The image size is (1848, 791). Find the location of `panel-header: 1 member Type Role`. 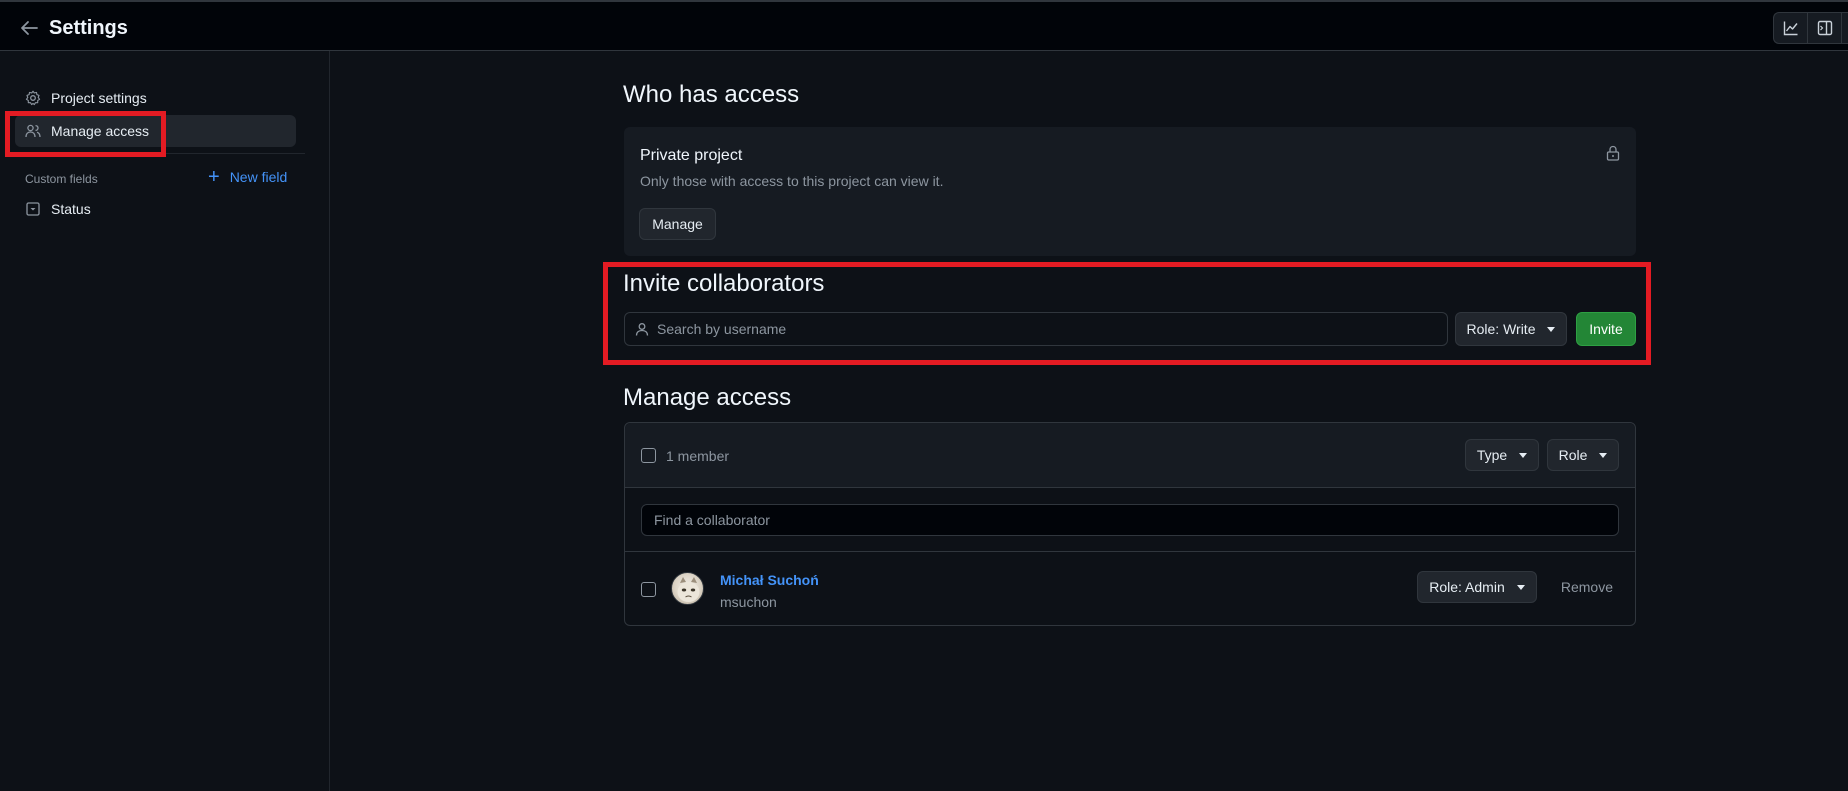

panel-header: 1 member Type Role is located at coordinates (1130, 455).